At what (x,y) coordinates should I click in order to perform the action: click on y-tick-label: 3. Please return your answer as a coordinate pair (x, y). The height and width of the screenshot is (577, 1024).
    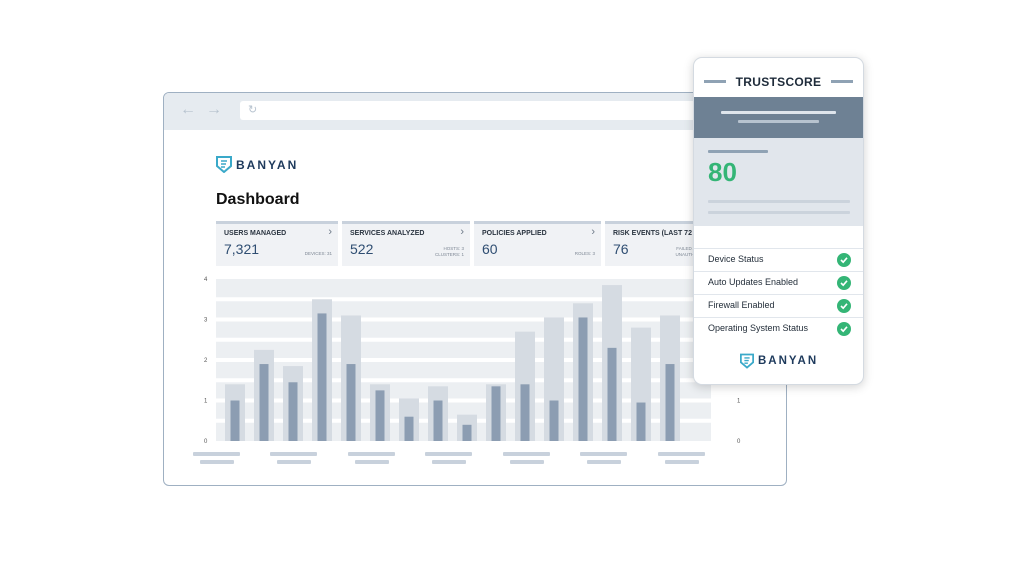
    Looking at the image, I should click on (206, 321).